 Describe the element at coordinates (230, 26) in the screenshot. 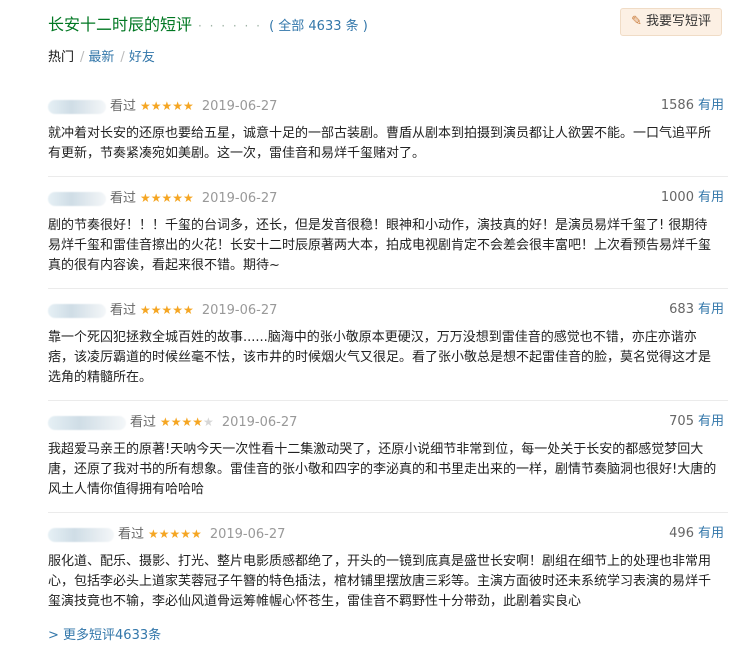

I see `title-dots: · · · · · ·` at that location.